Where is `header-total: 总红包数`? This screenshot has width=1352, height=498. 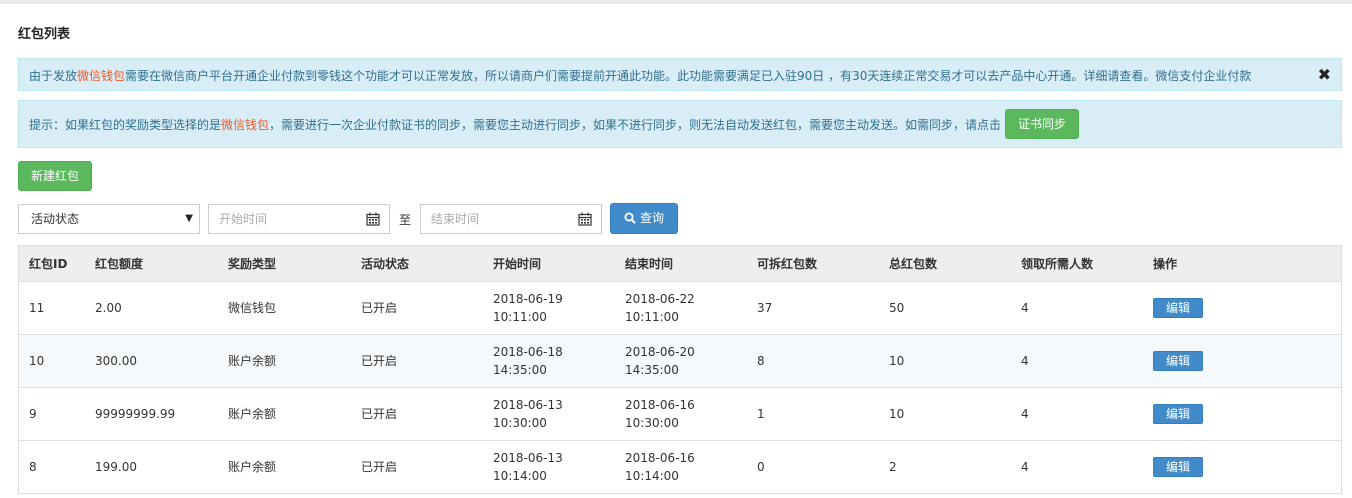
header-total: 总红包数 is located at coordinates (913, 263).